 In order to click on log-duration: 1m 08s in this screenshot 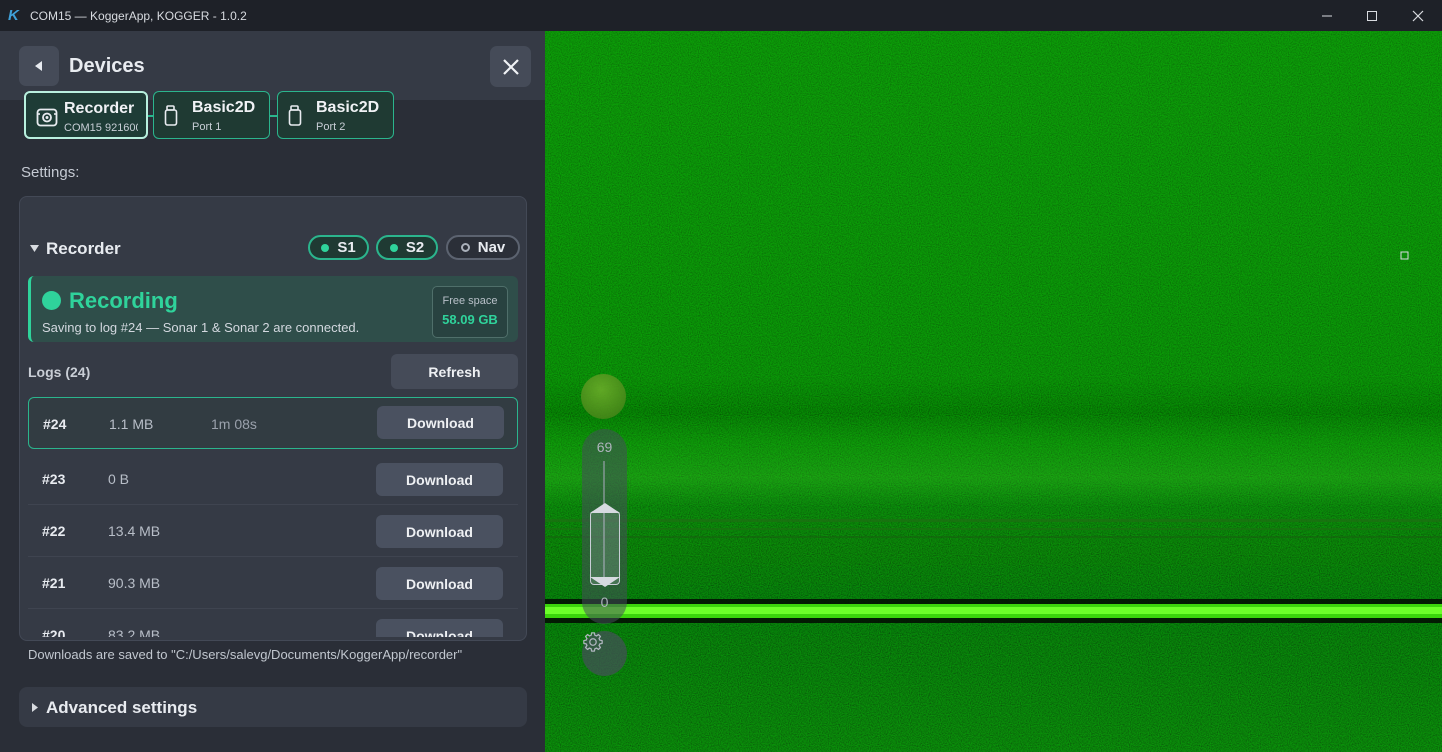, I will do `click(234, 424)`.